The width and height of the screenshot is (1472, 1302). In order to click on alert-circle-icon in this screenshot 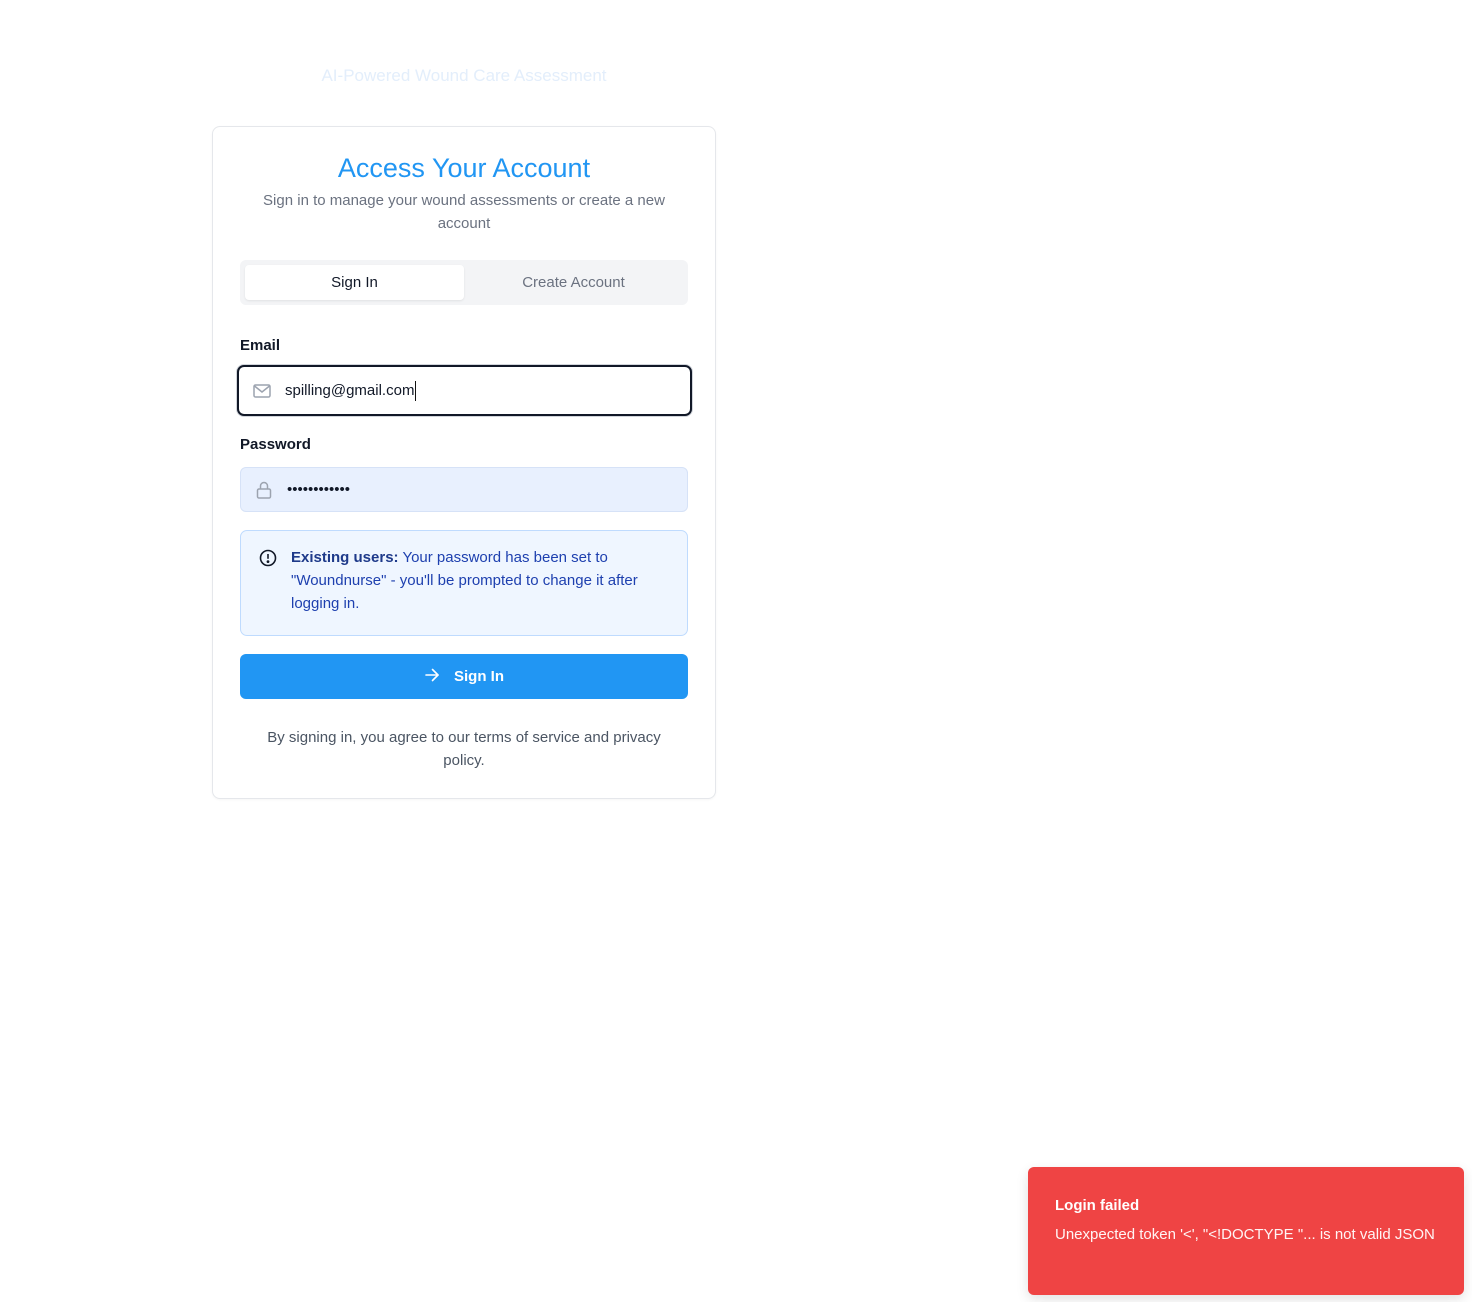, I will do `click(268, 560)`.